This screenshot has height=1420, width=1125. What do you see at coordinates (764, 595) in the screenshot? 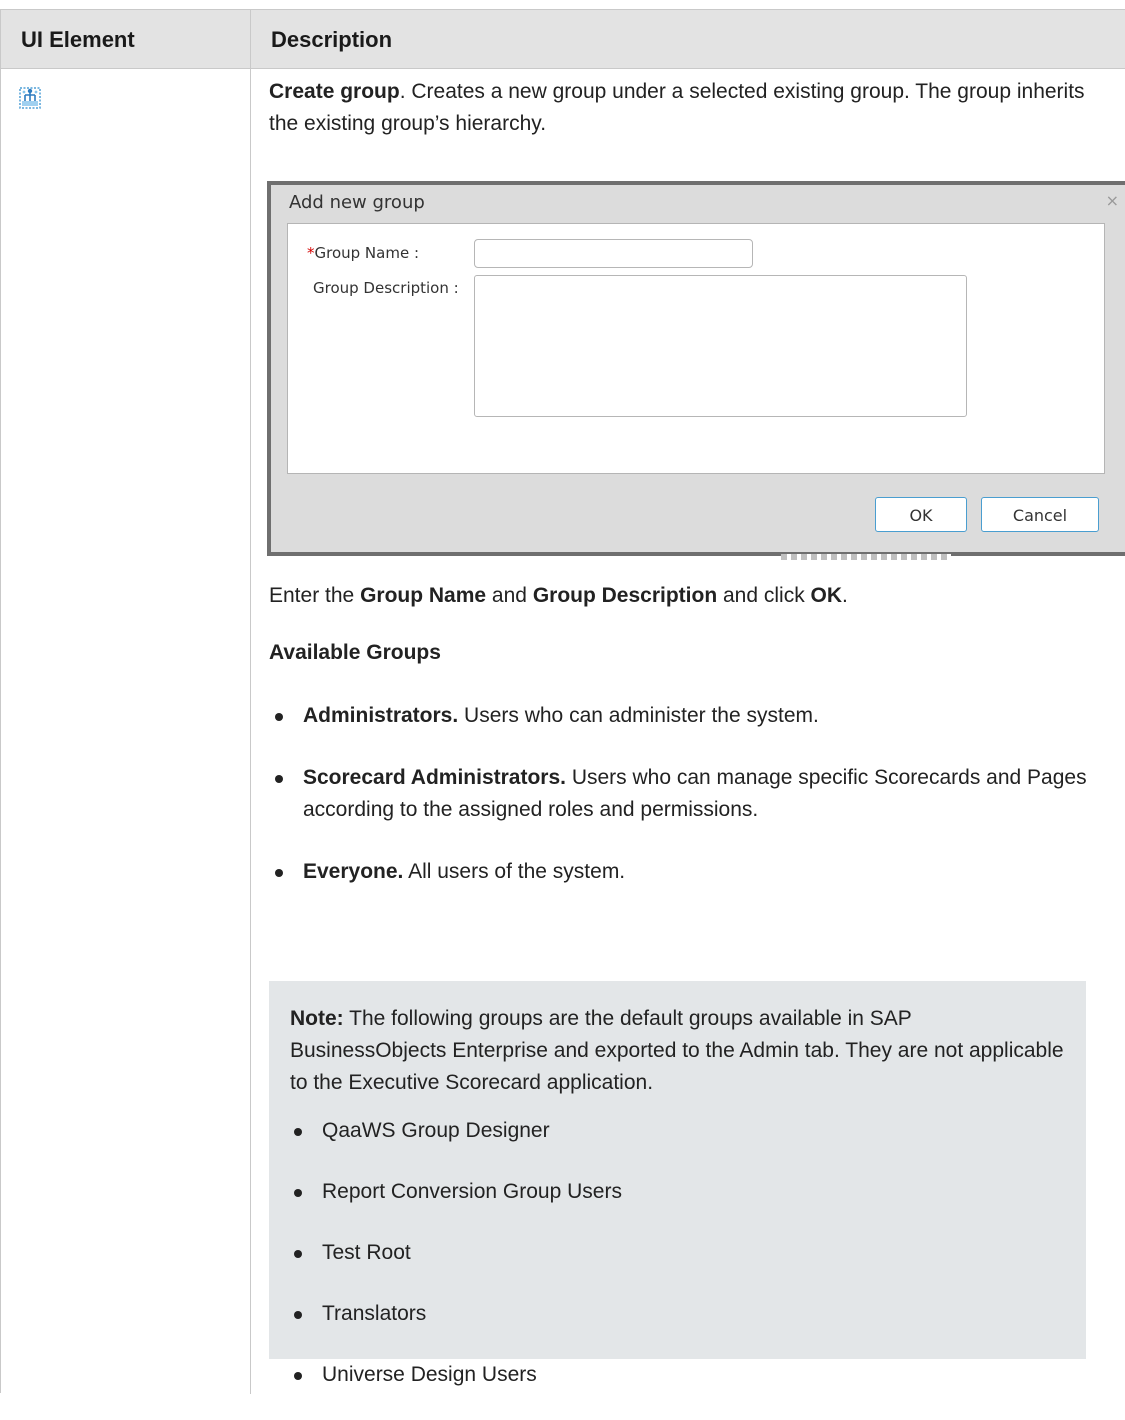
I see `enter-text-3: and click` at bounding box center [764, 595].